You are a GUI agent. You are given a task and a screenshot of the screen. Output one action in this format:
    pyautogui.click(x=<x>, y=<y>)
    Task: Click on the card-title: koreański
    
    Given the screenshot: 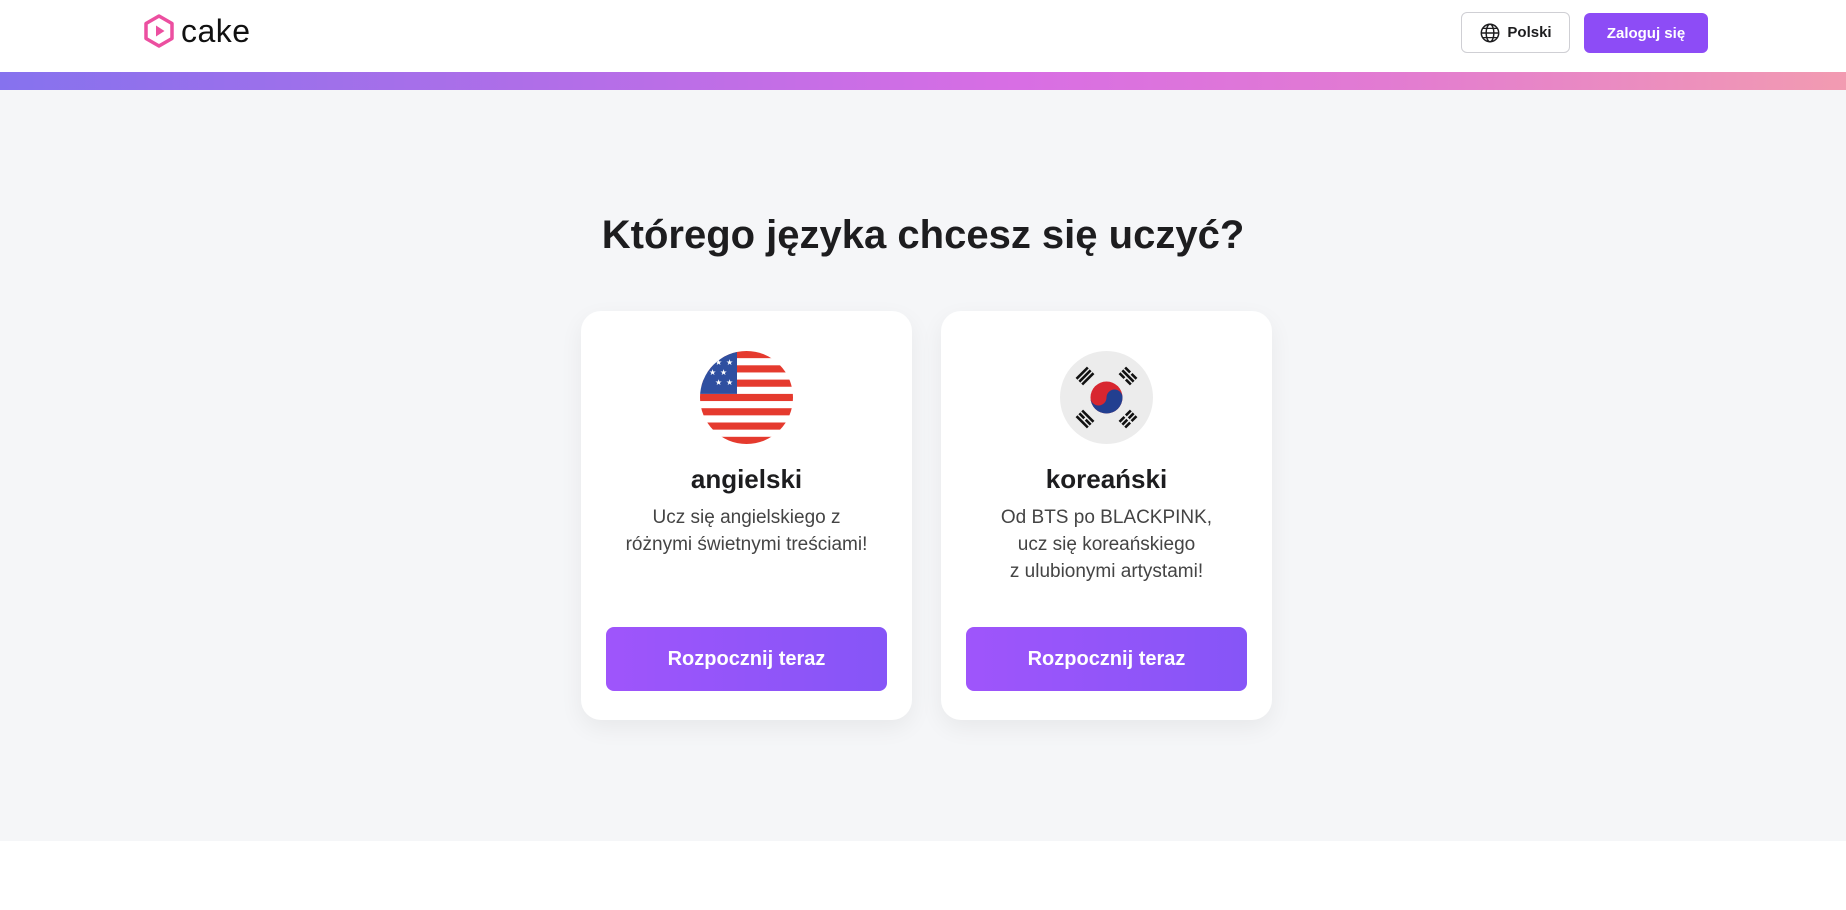 What is the action you would take?
    pyautogui.click(x=1106, y=479)
    